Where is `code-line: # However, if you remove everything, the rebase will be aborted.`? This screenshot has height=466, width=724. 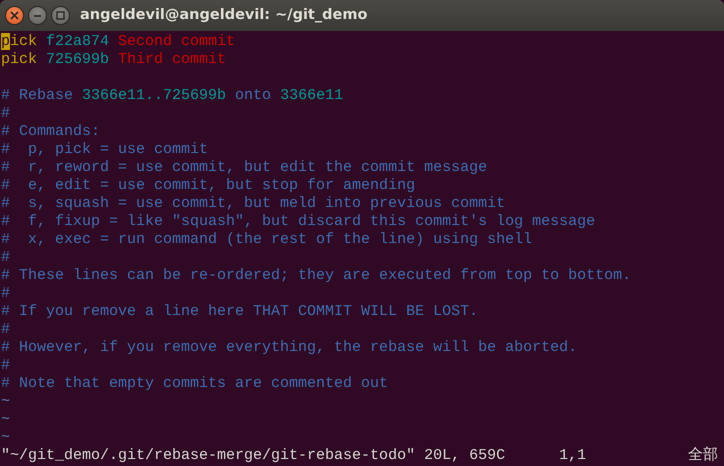
code-line: # However, if you remove everything, the rebase will be aborted. is located at coordinates (289, 348).